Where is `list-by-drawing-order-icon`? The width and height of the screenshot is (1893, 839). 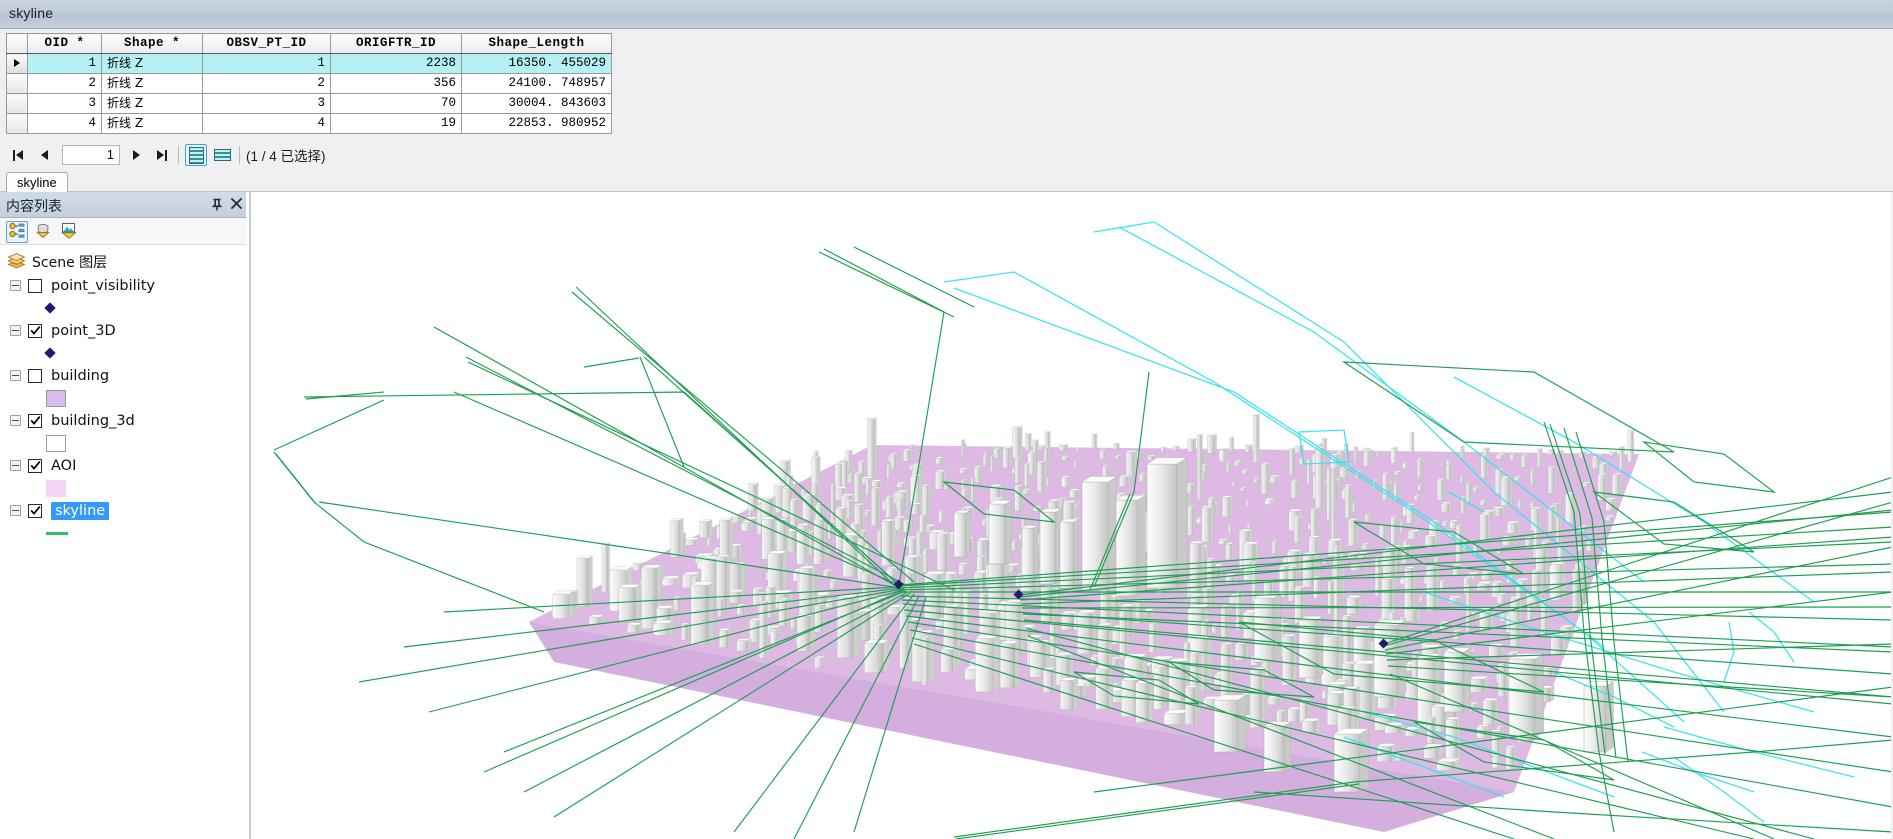 list-by-drawing-order-icon is located at coordinates (17, 232).